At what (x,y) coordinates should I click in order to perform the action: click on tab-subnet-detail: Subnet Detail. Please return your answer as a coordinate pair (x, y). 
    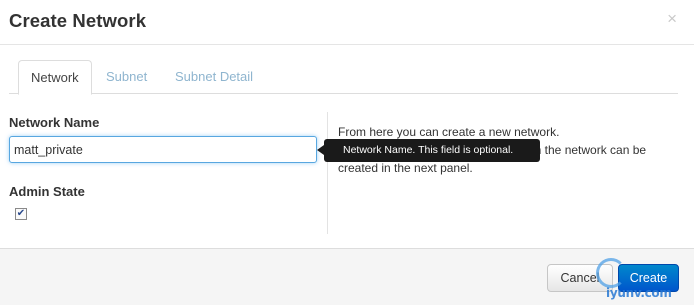
    Looking at the image, I should click on (214, 77).